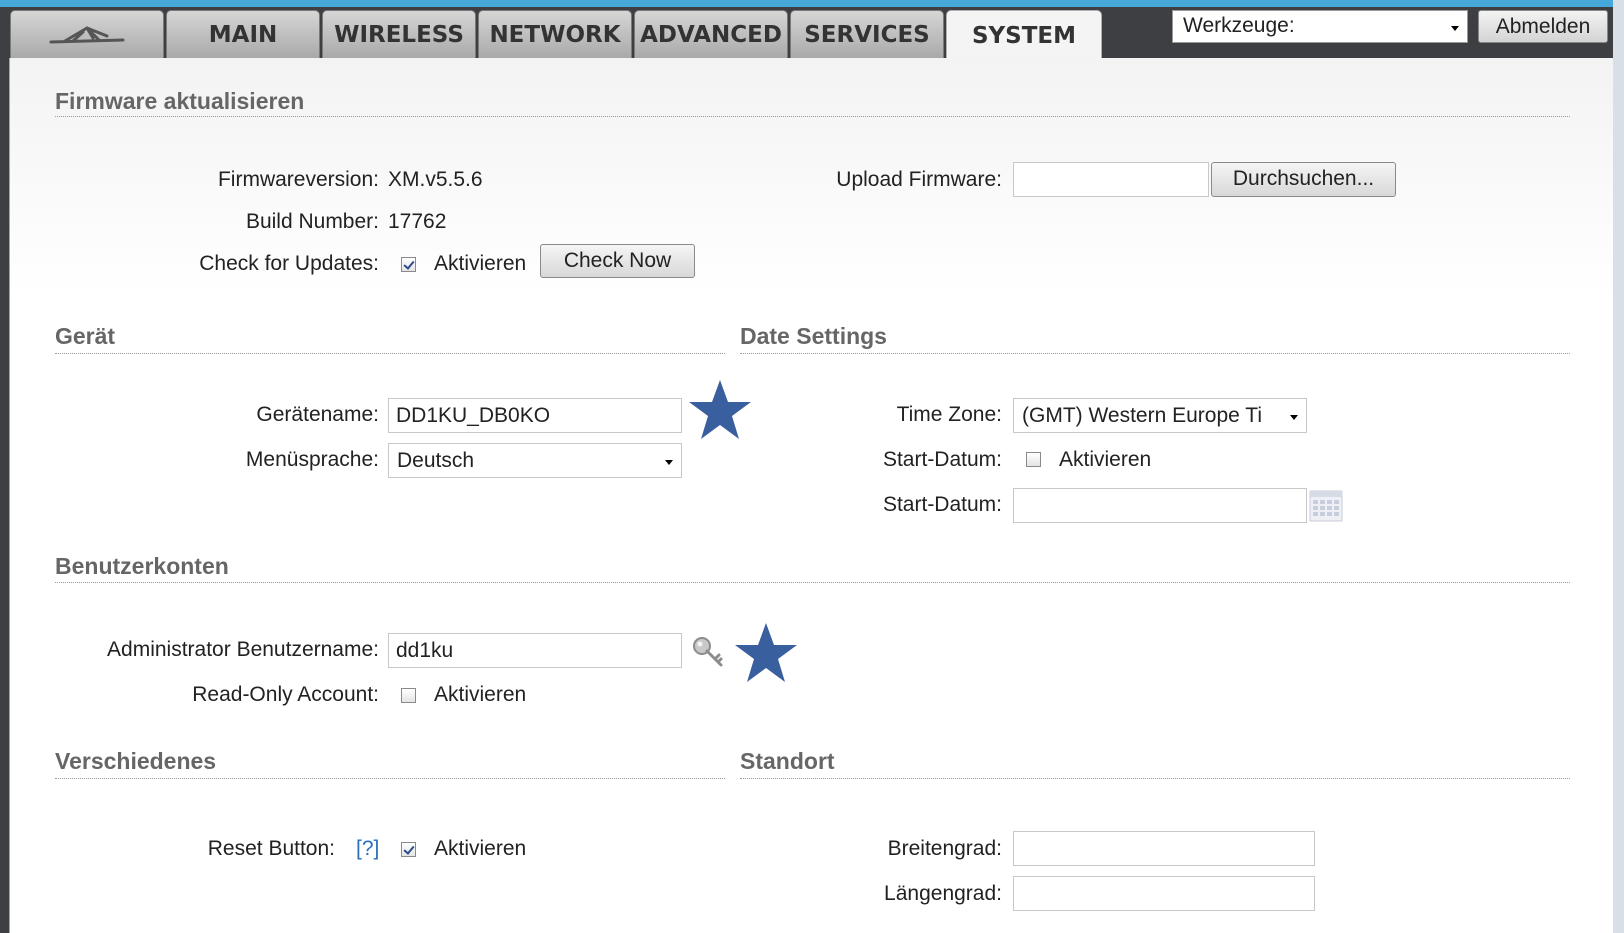 The image size is (1624, 933). Describe the element at coordinates (535, 650) in the screenshot. I see `admin-username-field: dd1ku` at that location.